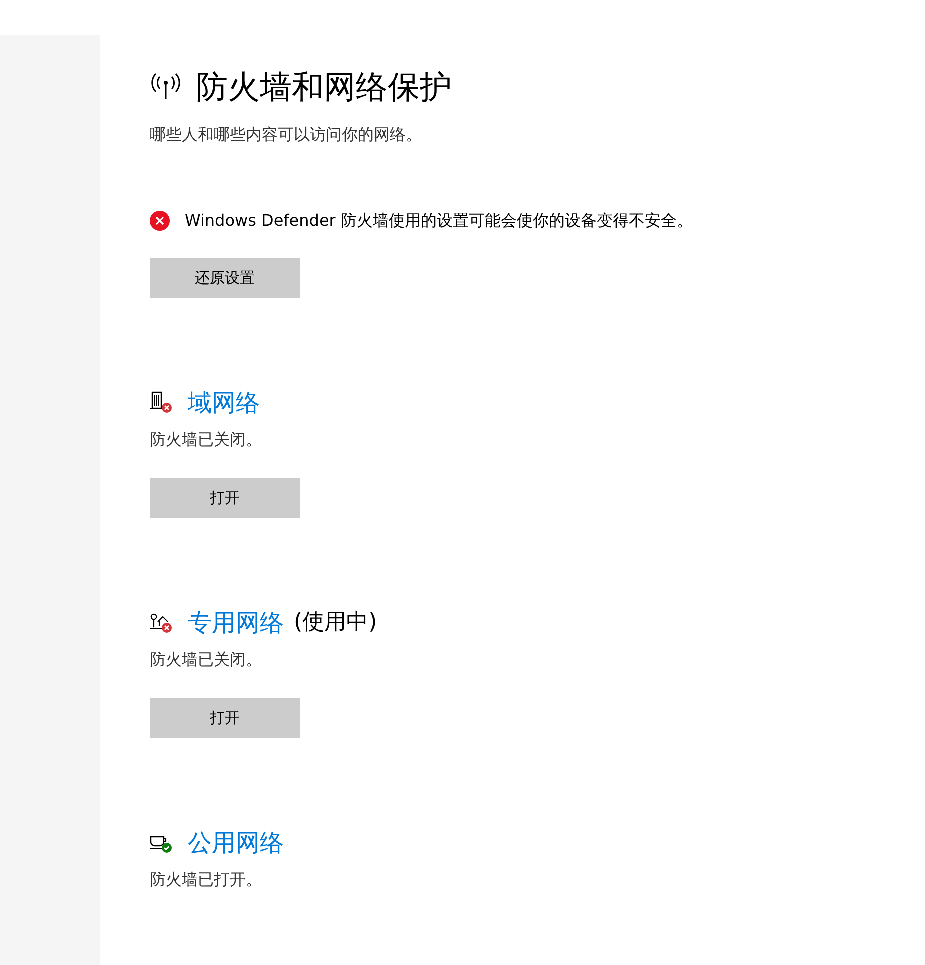 This screenshot has height=965, width=925. I want to click on network-link: 专用网络, so click(236, 623).